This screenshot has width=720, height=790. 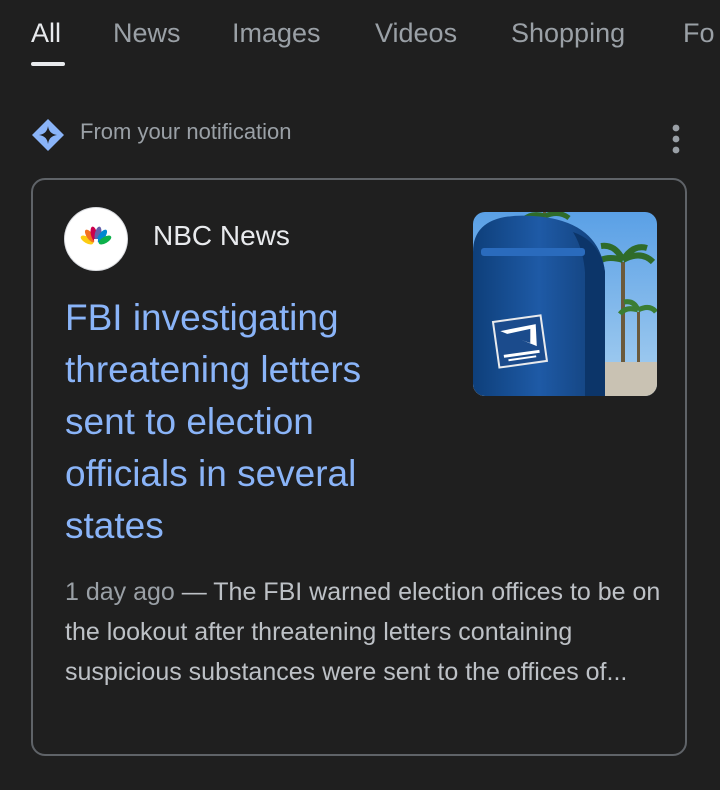 What do you see at coordinates (186, 131) in the screenshot?
I see `notification-label: From your notification` at bounding box center [186, 131].